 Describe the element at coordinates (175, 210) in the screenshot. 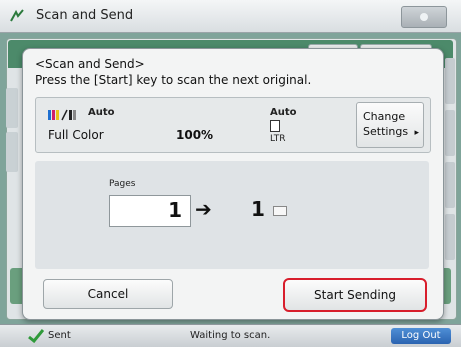

I see `pages-count: 1` at that location.